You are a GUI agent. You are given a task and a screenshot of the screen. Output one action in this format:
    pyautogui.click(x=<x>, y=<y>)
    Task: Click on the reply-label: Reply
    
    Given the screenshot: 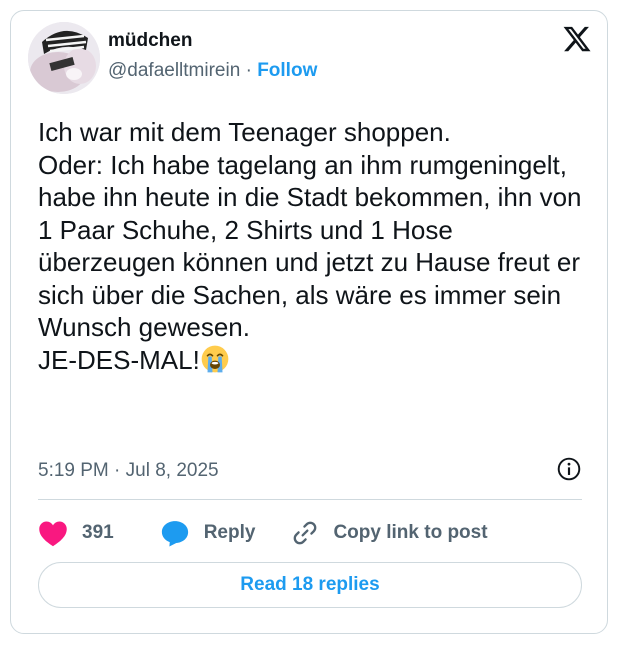 What is the action you would take?
    pyautogui.click(x=229, y=532)
    